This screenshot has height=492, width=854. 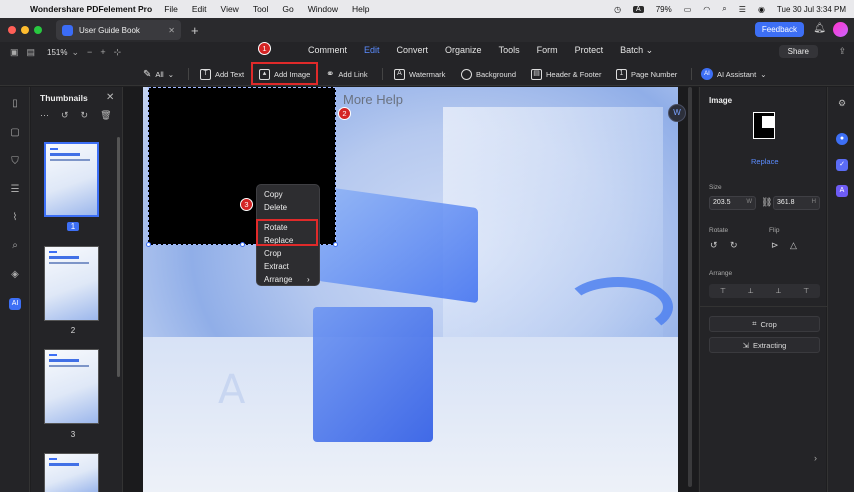 I want to click on height-field: 361.8 H, so click(x=796, y=203).